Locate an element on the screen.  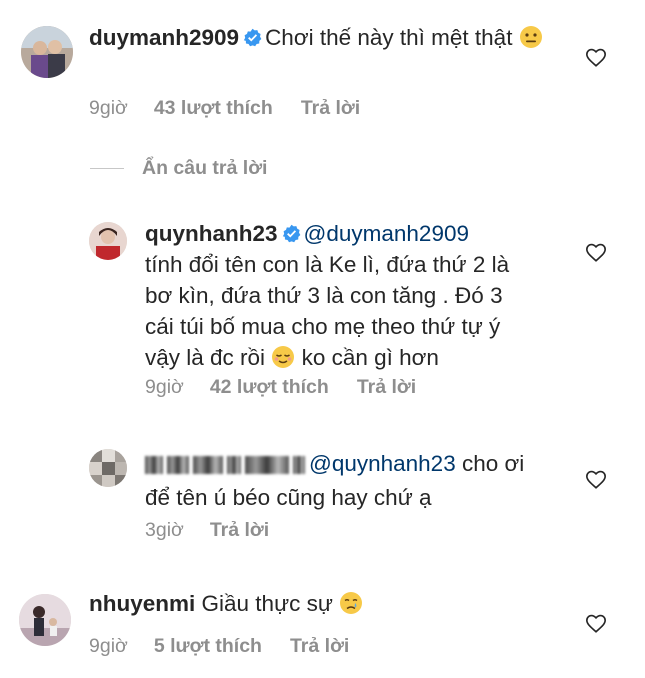
hide-replies-toggle: Ẩn câu trả lời is located at coordinates (178, 168).